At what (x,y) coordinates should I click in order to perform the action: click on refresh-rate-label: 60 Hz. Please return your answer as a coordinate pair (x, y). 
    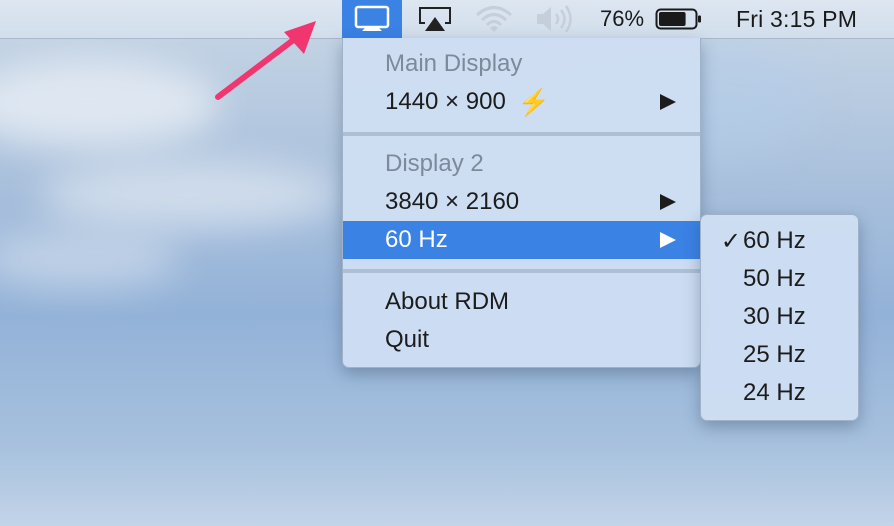
    Looking at the image, I should click on (774, 240).